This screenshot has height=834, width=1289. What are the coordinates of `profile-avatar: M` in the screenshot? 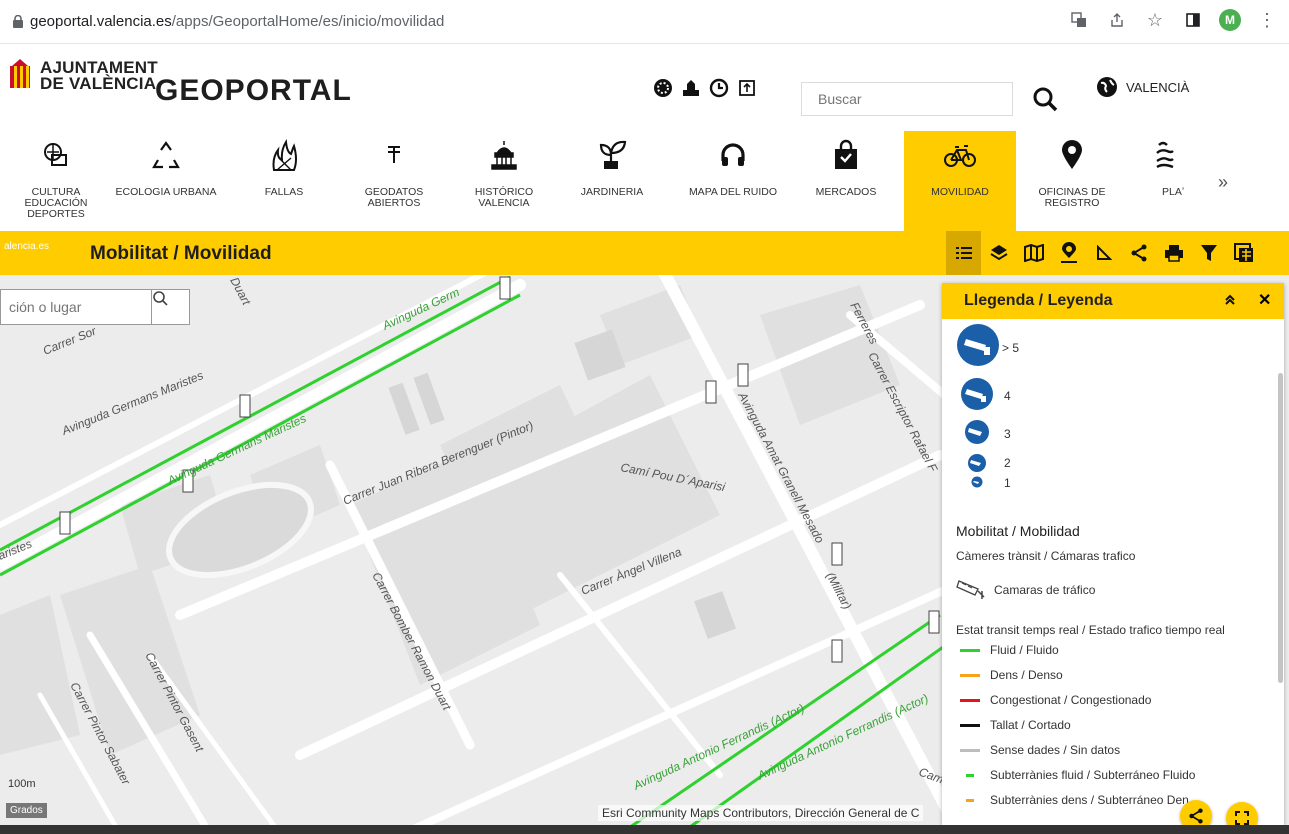 It's located at (1230, 20).